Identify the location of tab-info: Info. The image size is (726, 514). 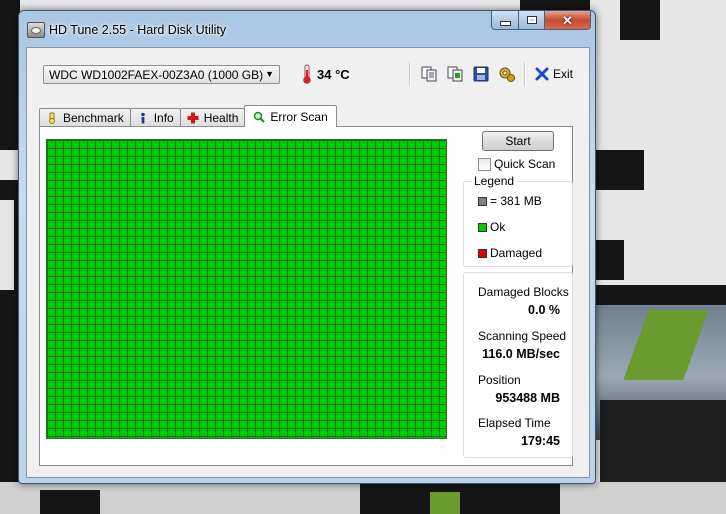
(155, 117).